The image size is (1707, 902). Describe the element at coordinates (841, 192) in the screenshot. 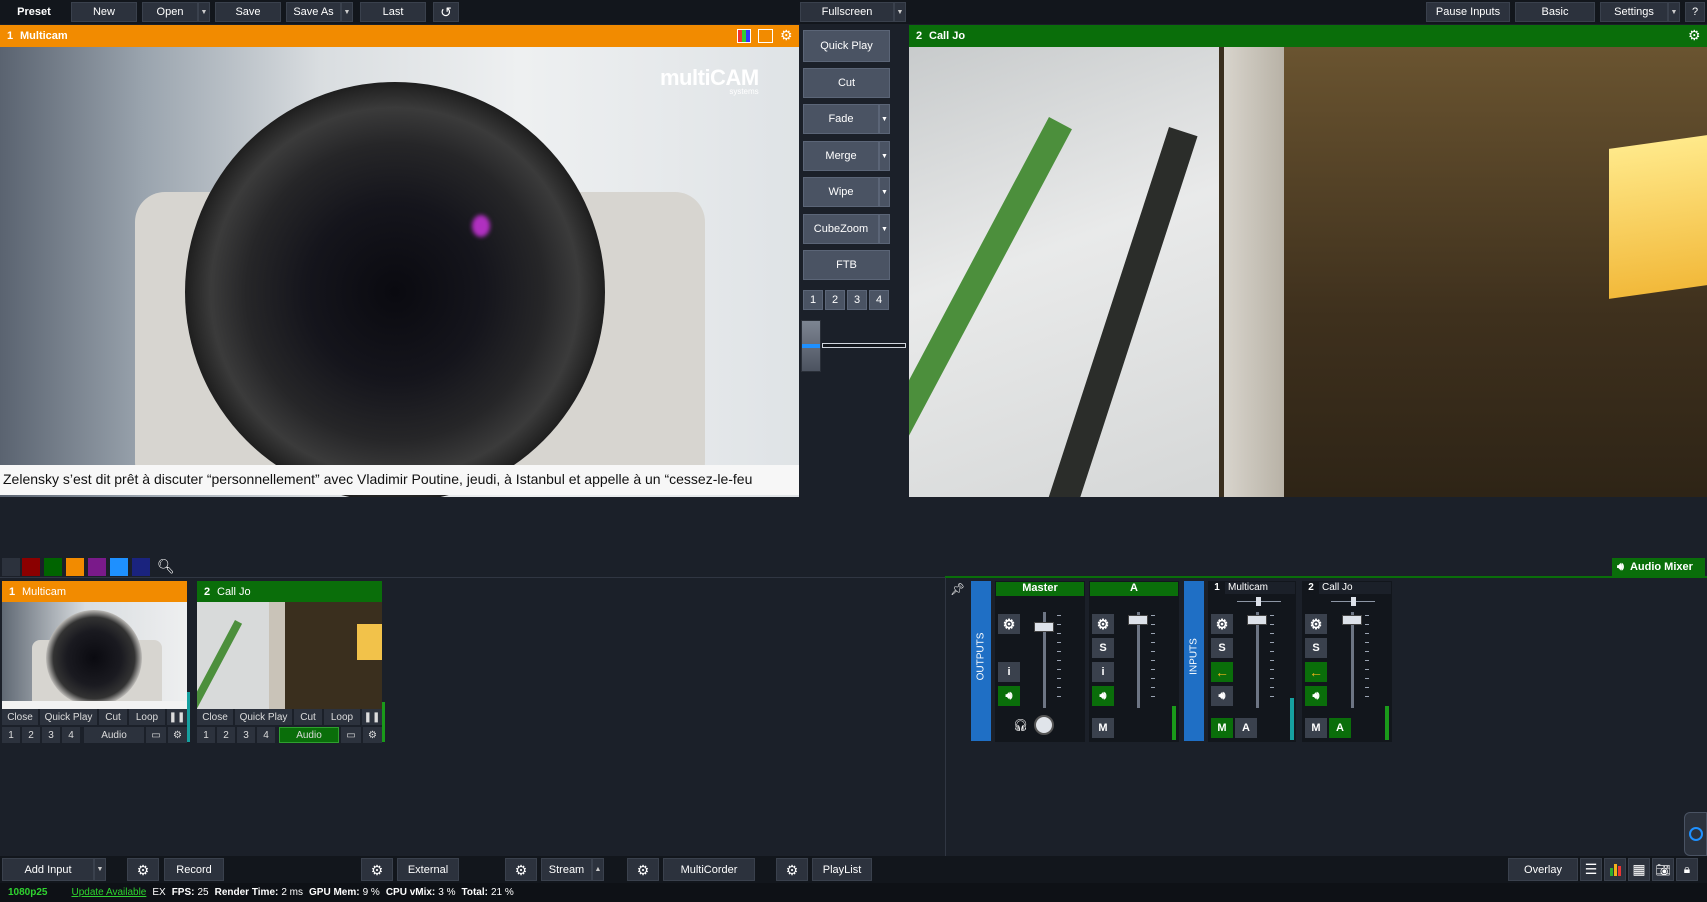

I see `wipe-button: Wipe` at that location.